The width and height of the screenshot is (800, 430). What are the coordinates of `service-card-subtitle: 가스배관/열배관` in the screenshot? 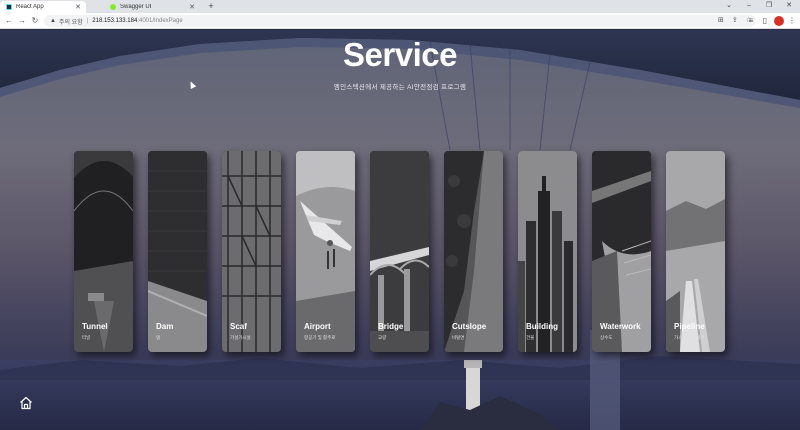 It's located at (689, 337).